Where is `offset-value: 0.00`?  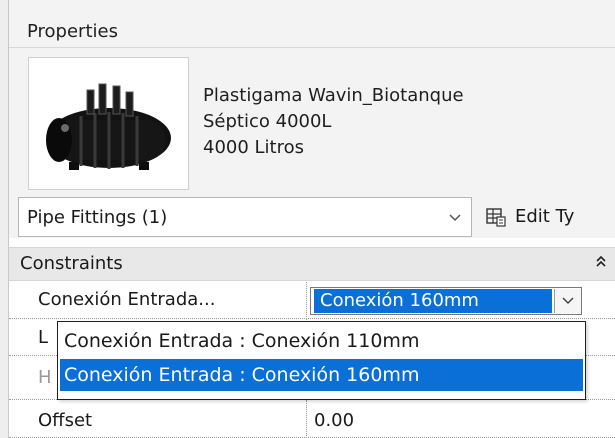 offset-value: 0.00 is located at coordinates (334, 421).